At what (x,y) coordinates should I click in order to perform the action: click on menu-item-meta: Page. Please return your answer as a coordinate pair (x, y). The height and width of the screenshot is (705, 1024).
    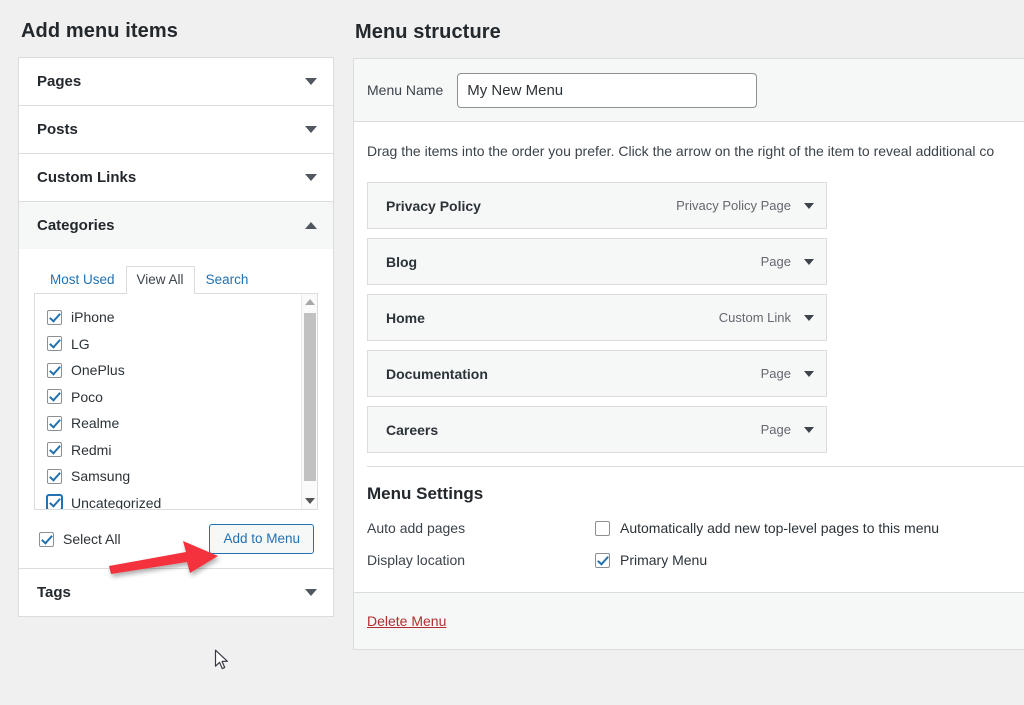
    Looking at the image, I should click on (787, 373).